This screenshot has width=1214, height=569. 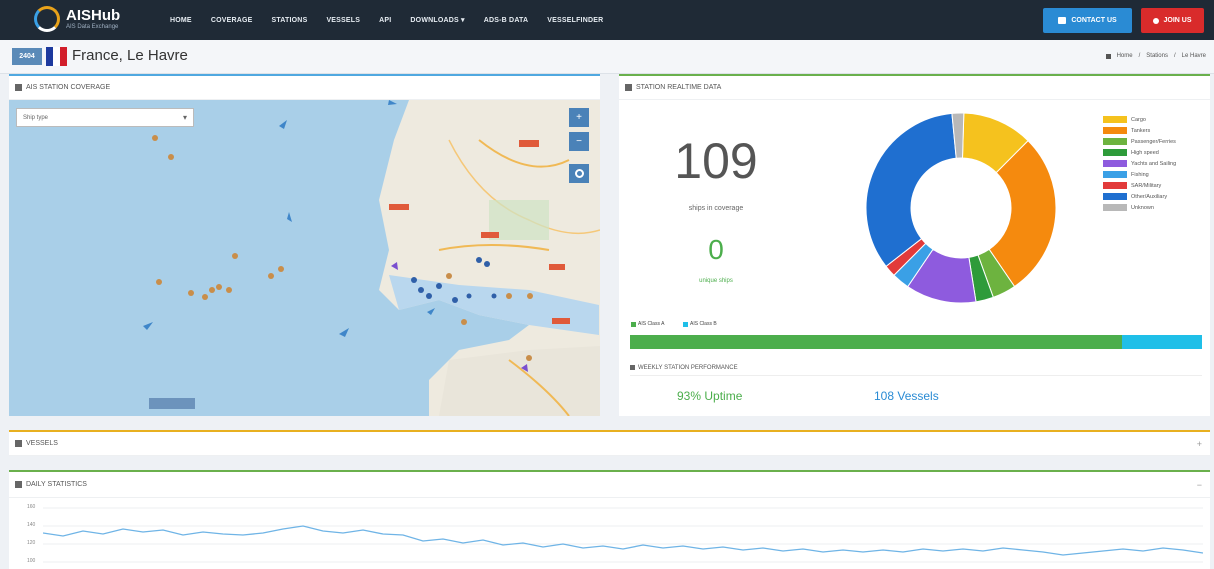 What do you see at coordinates (716, 161) in the screenshot?
I see `ships-in-coverage-count: 109` at bounding box center [716, 161].